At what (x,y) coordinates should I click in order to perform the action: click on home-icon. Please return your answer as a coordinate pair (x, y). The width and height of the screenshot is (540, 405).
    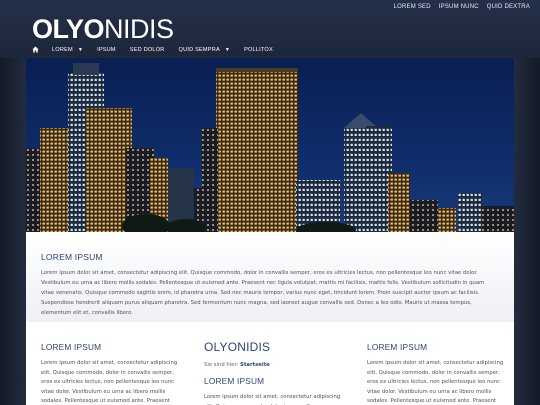
    Looking at the image, I should click on (35, 49).